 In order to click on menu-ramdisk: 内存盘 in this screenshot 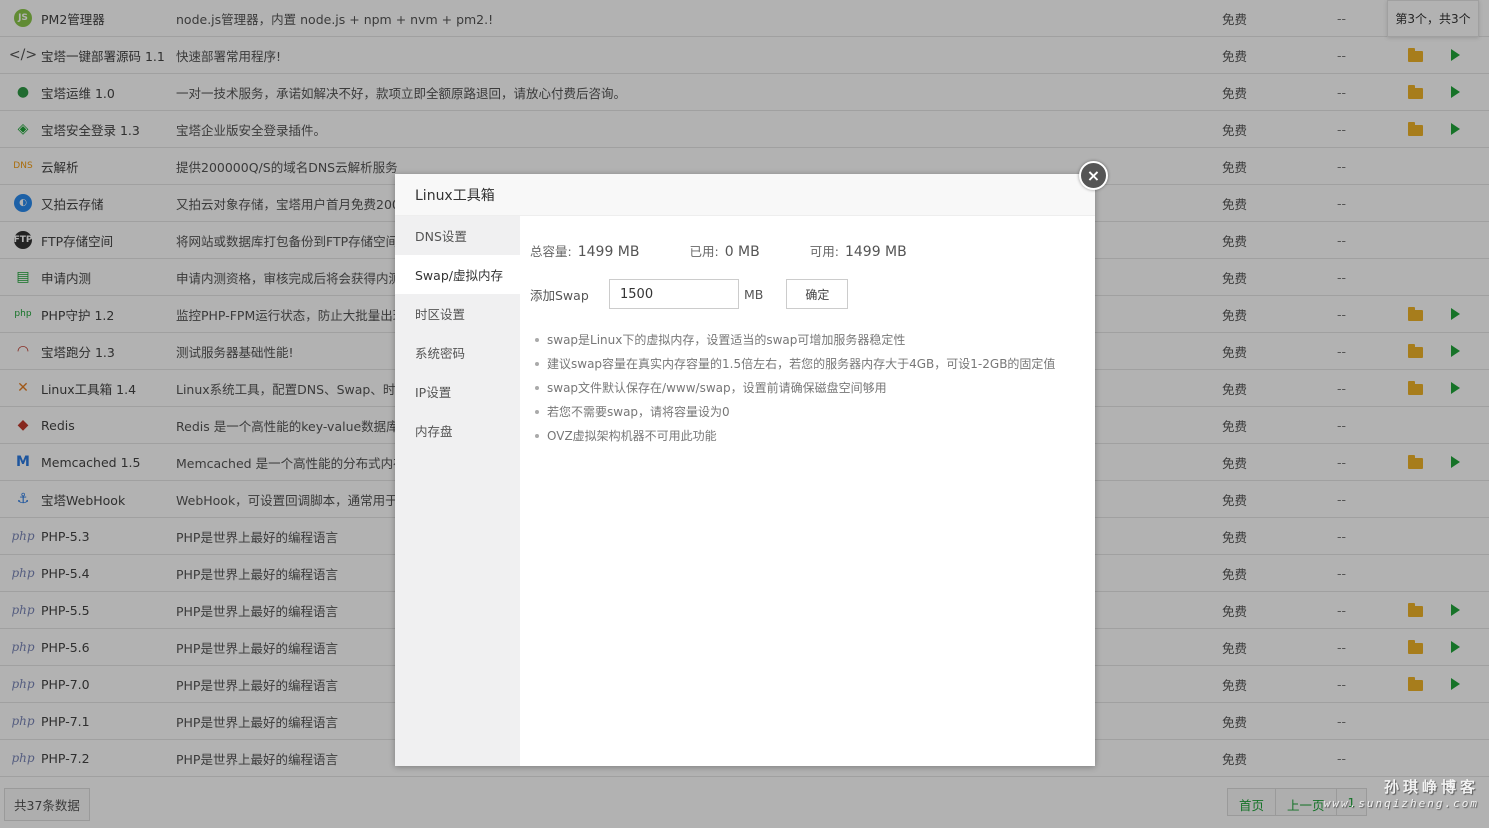, I will do `click(457, 430)`.